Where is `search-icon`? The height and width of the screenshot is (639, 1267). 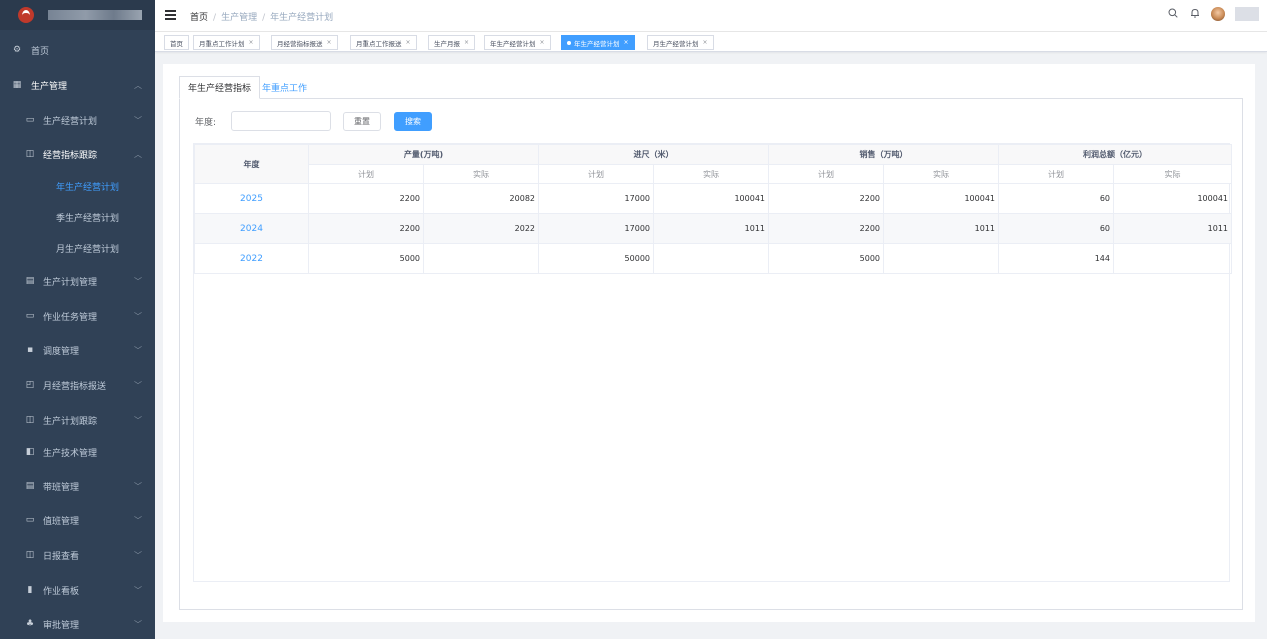 search-icon is located at coordinates (1173, 14).